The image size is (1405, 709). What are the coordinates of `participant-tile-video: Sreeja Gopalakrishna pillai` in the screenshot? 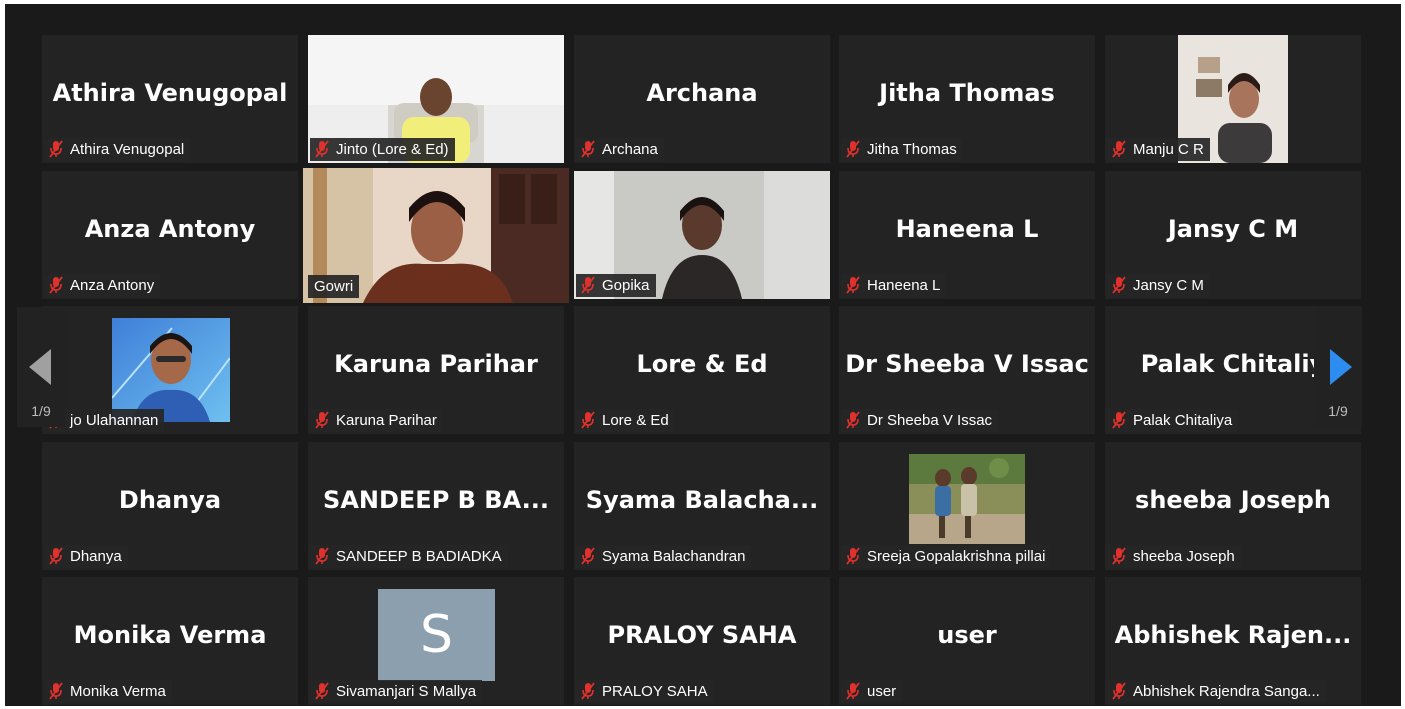 It's located at (967, 506).